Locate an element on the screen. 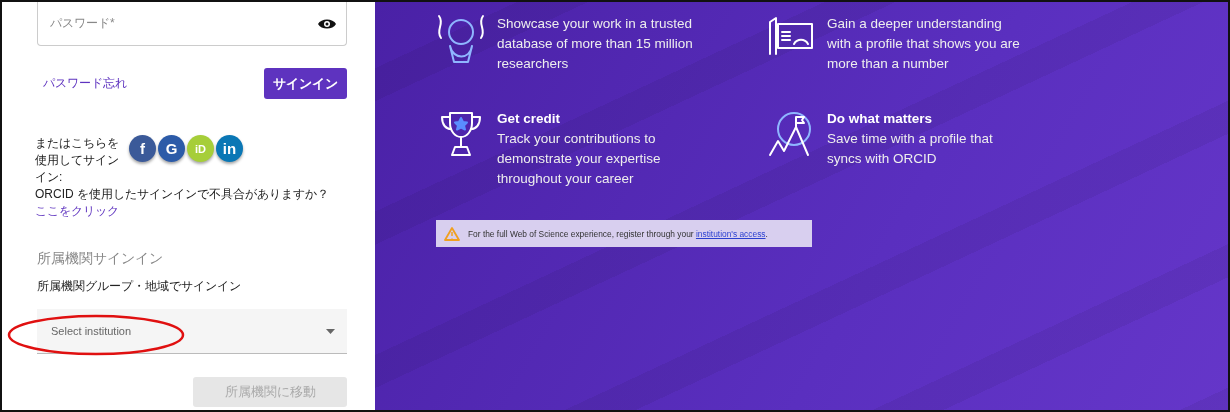  head-icon is located at coordinates (461, 39).